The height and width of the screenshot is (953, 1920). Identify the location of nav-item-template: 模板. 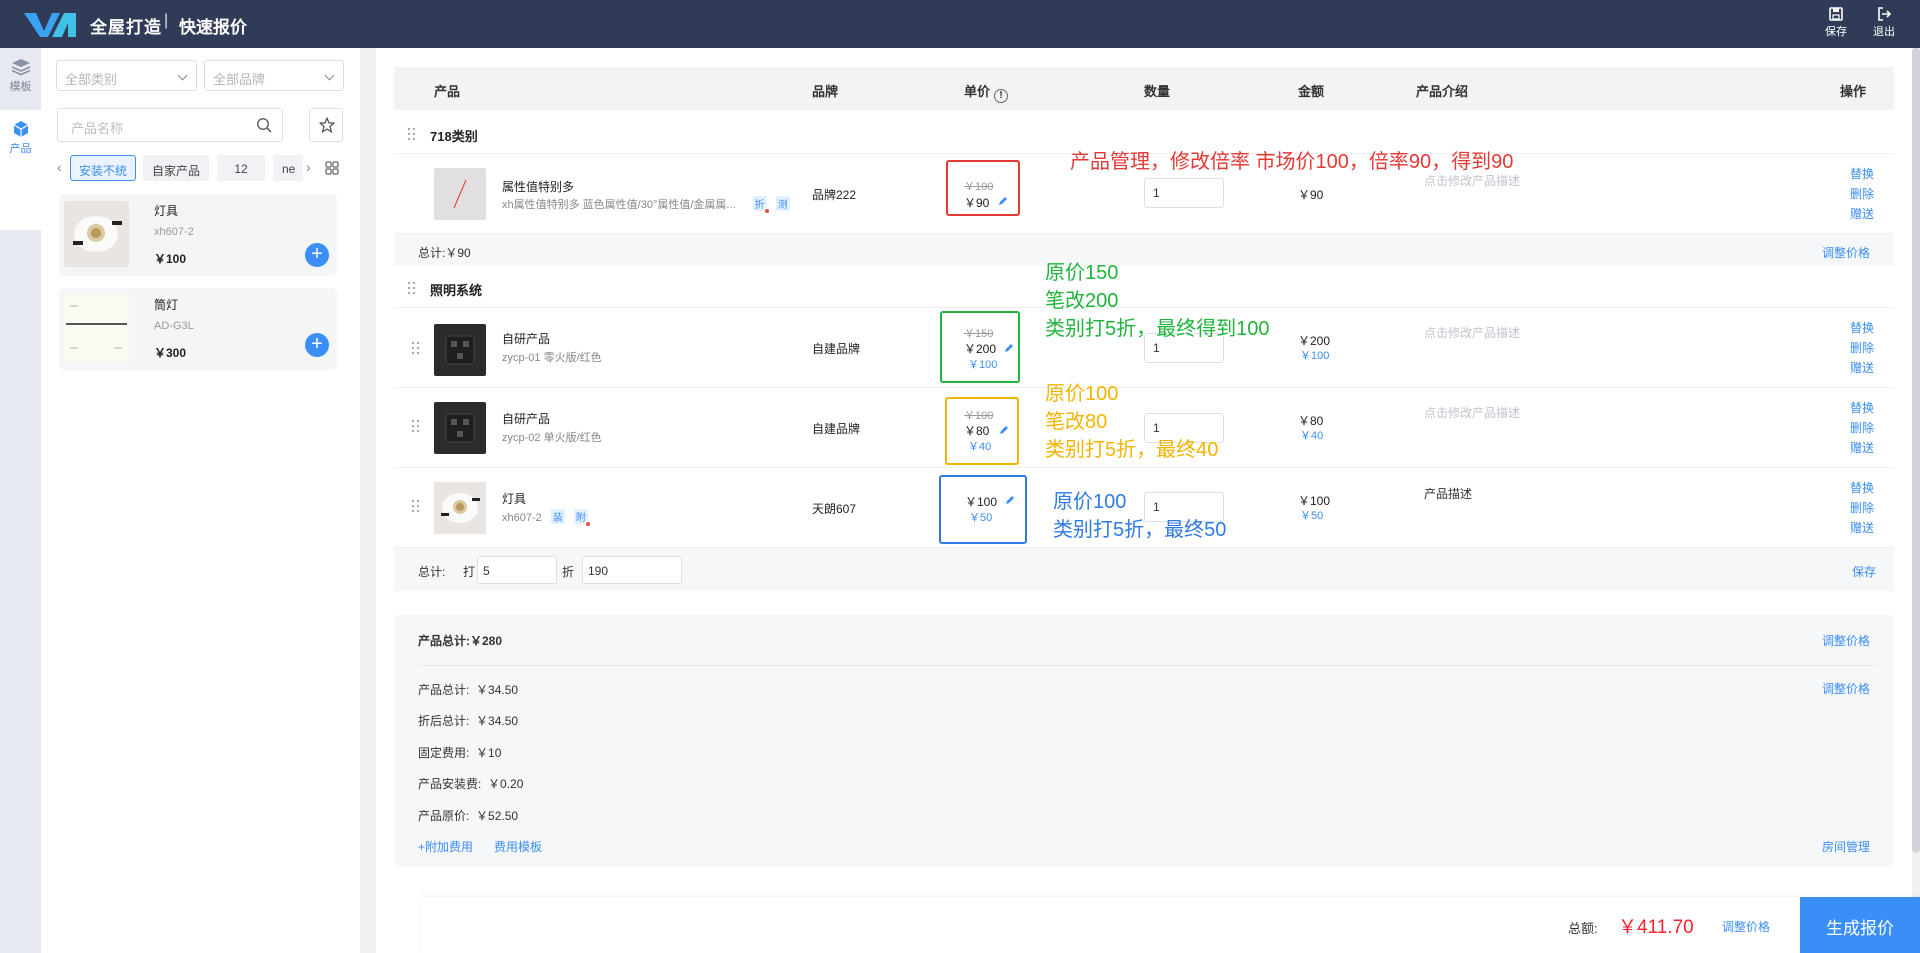
(20, 77).